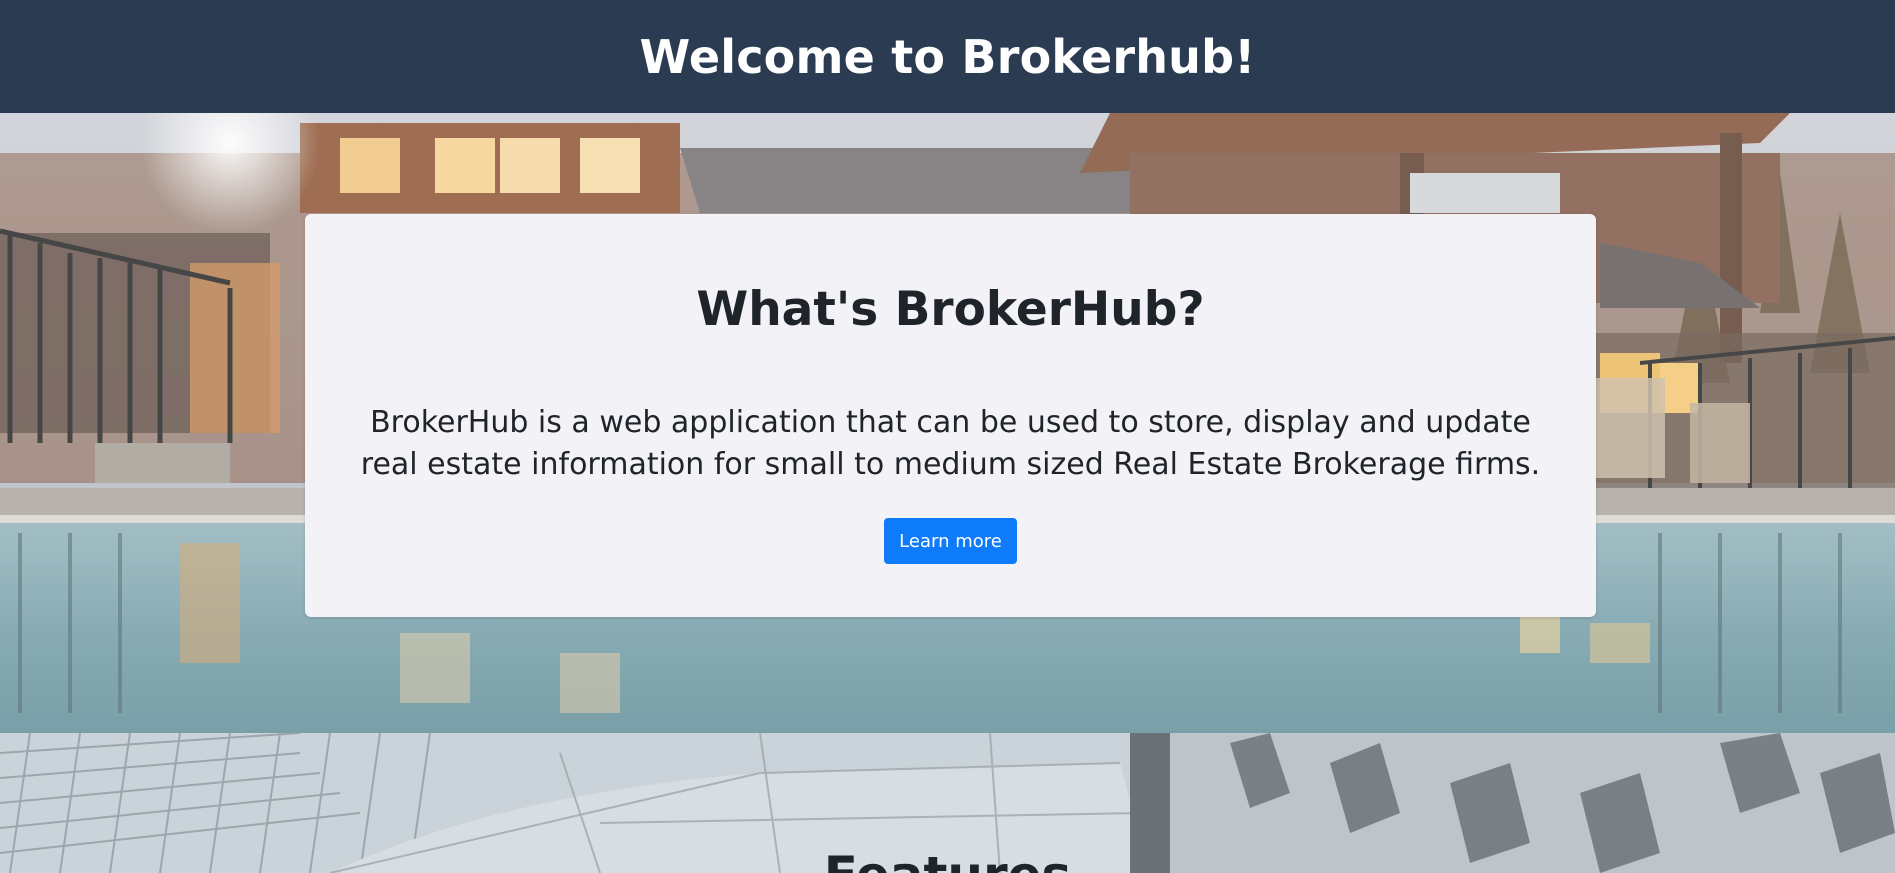 The height and width of the screenshot is (873, 1895). I want to click on page-title: Welcome to Brokerhub!, so click(947, 56).